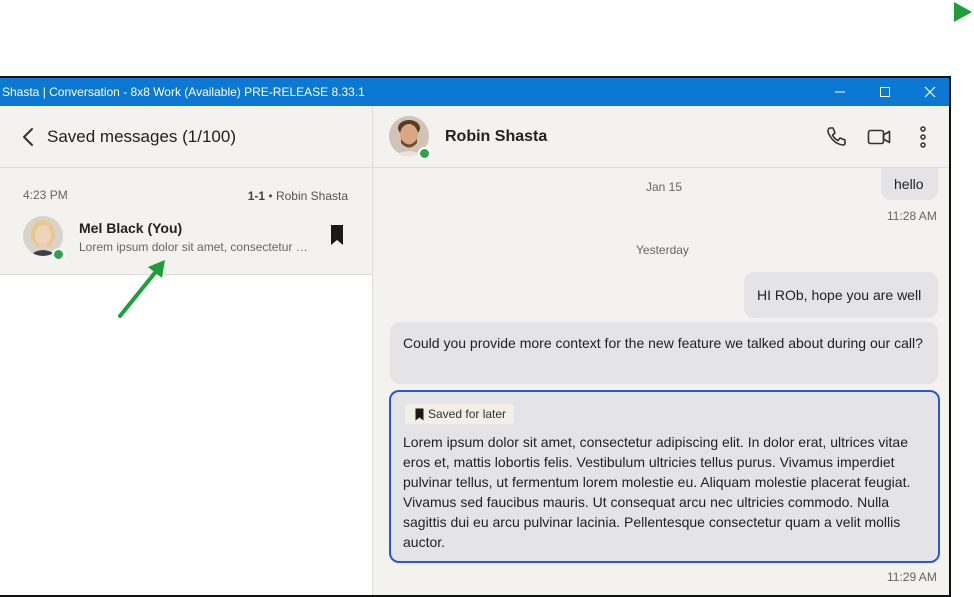 Image resolution: width=974 pixels, height=597 pixels. Describe the element at coordinates (467, 414) in the screenshot. I see `saved-tag-label: Saved for later` at that location.